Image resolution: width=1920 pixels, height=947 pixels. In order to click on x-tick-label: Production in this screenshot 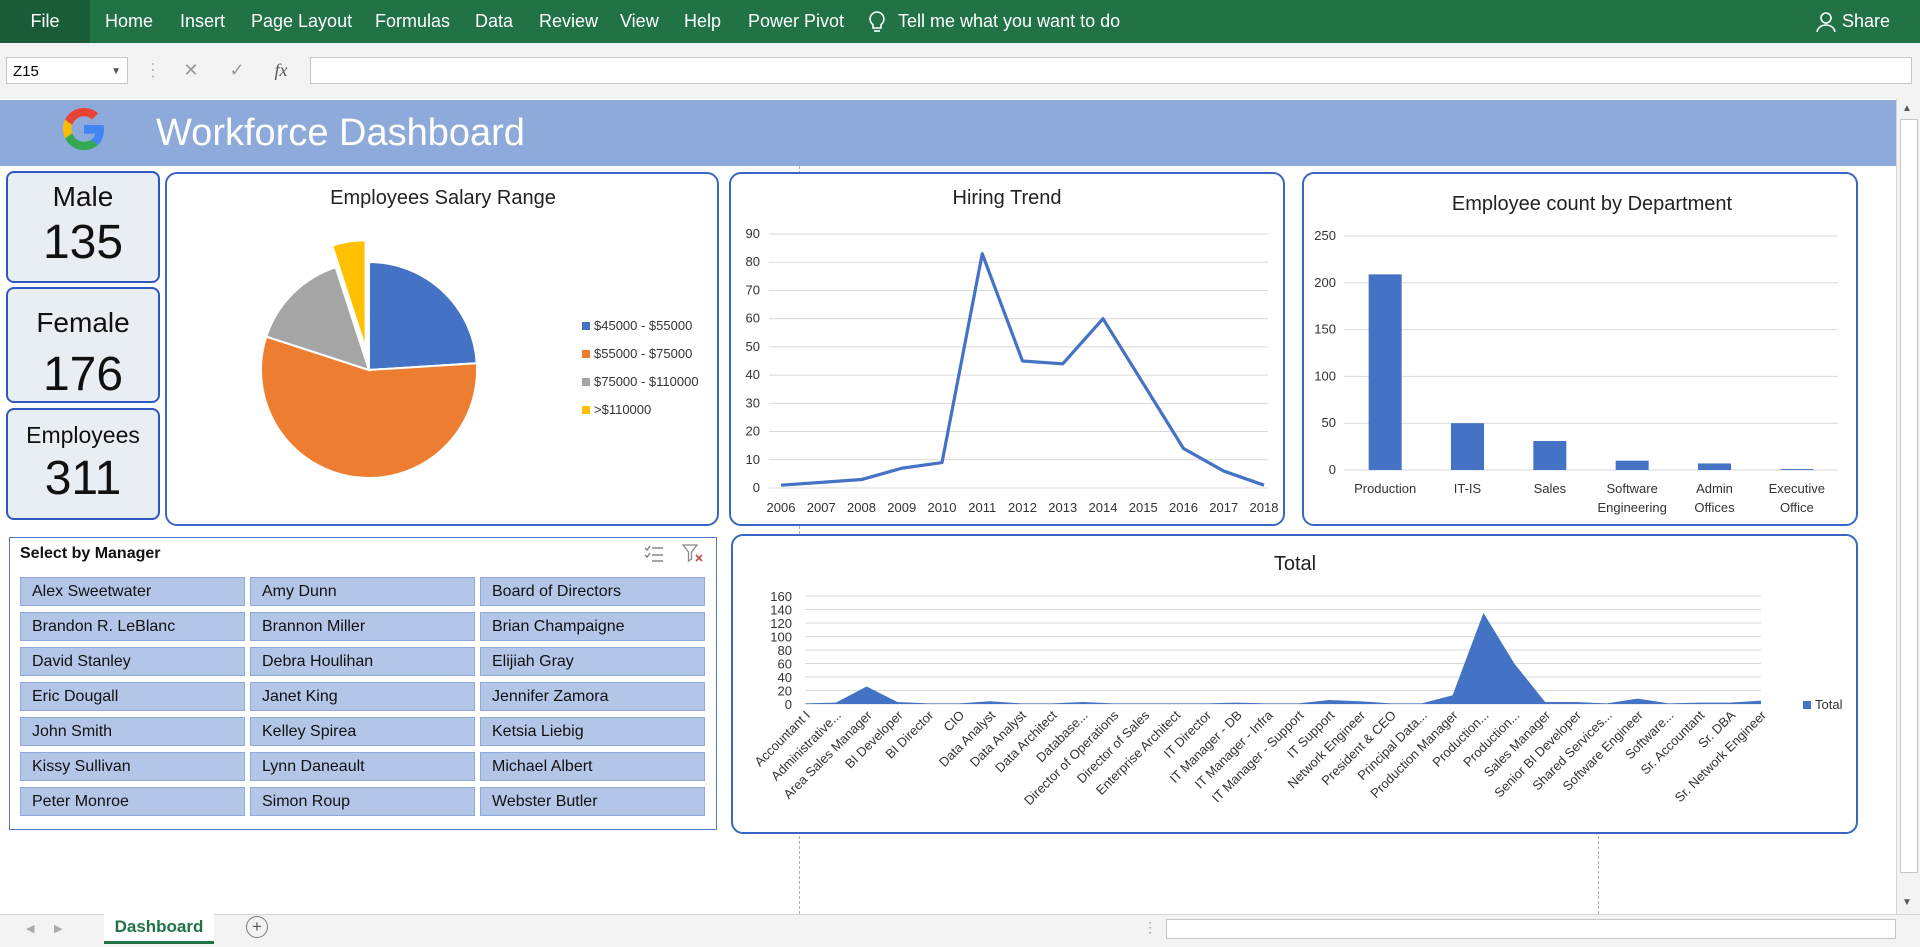, I will do `click(1385, 488)`.